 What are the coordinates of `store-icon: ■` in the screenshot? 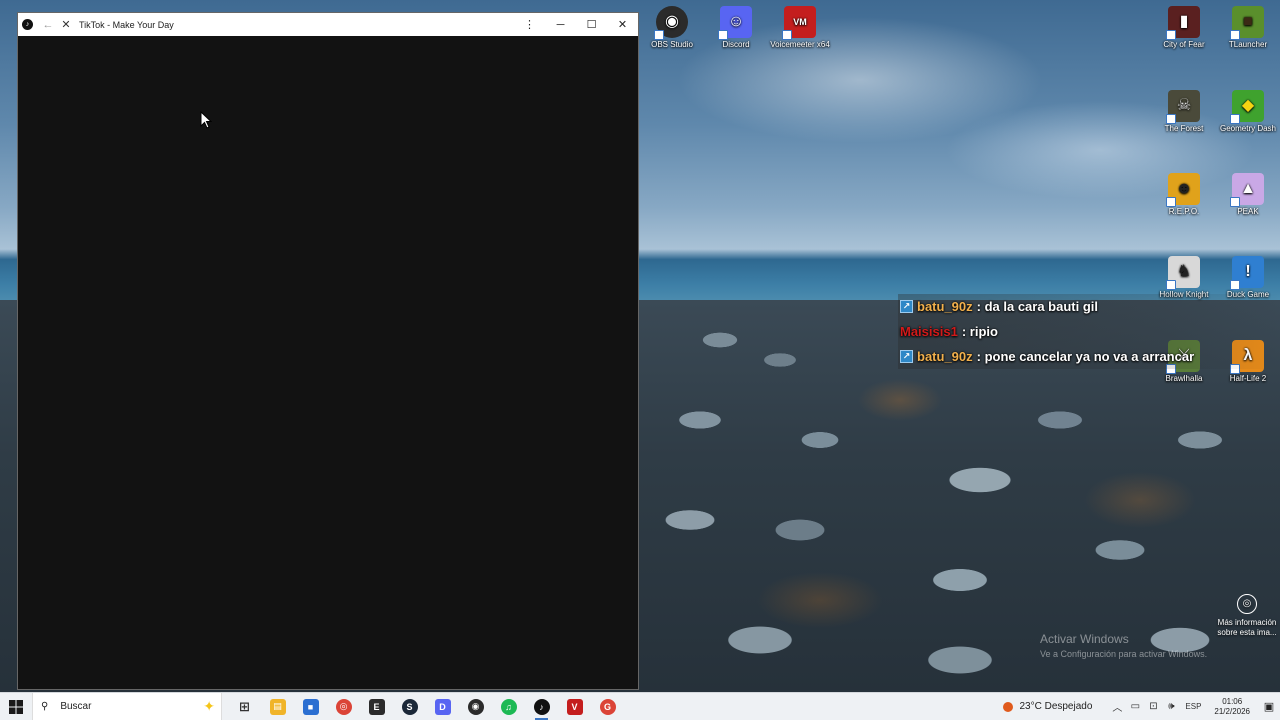 It's located at (310, 706).